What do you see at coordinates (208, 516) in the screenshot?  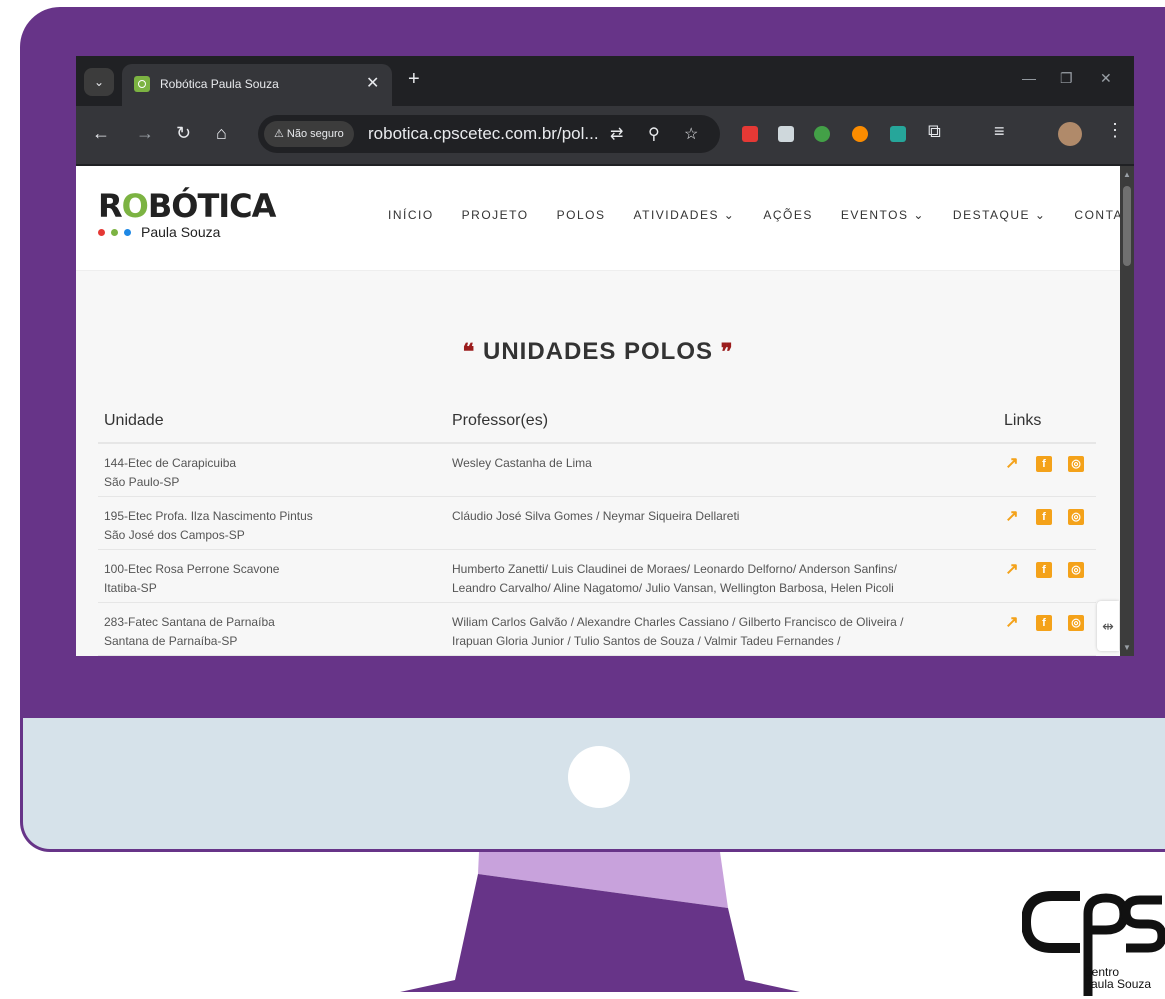 I see `unit-name: 195-Etec Profa. Ilza Nascimento Pintus` at bounding box center [208, 516].